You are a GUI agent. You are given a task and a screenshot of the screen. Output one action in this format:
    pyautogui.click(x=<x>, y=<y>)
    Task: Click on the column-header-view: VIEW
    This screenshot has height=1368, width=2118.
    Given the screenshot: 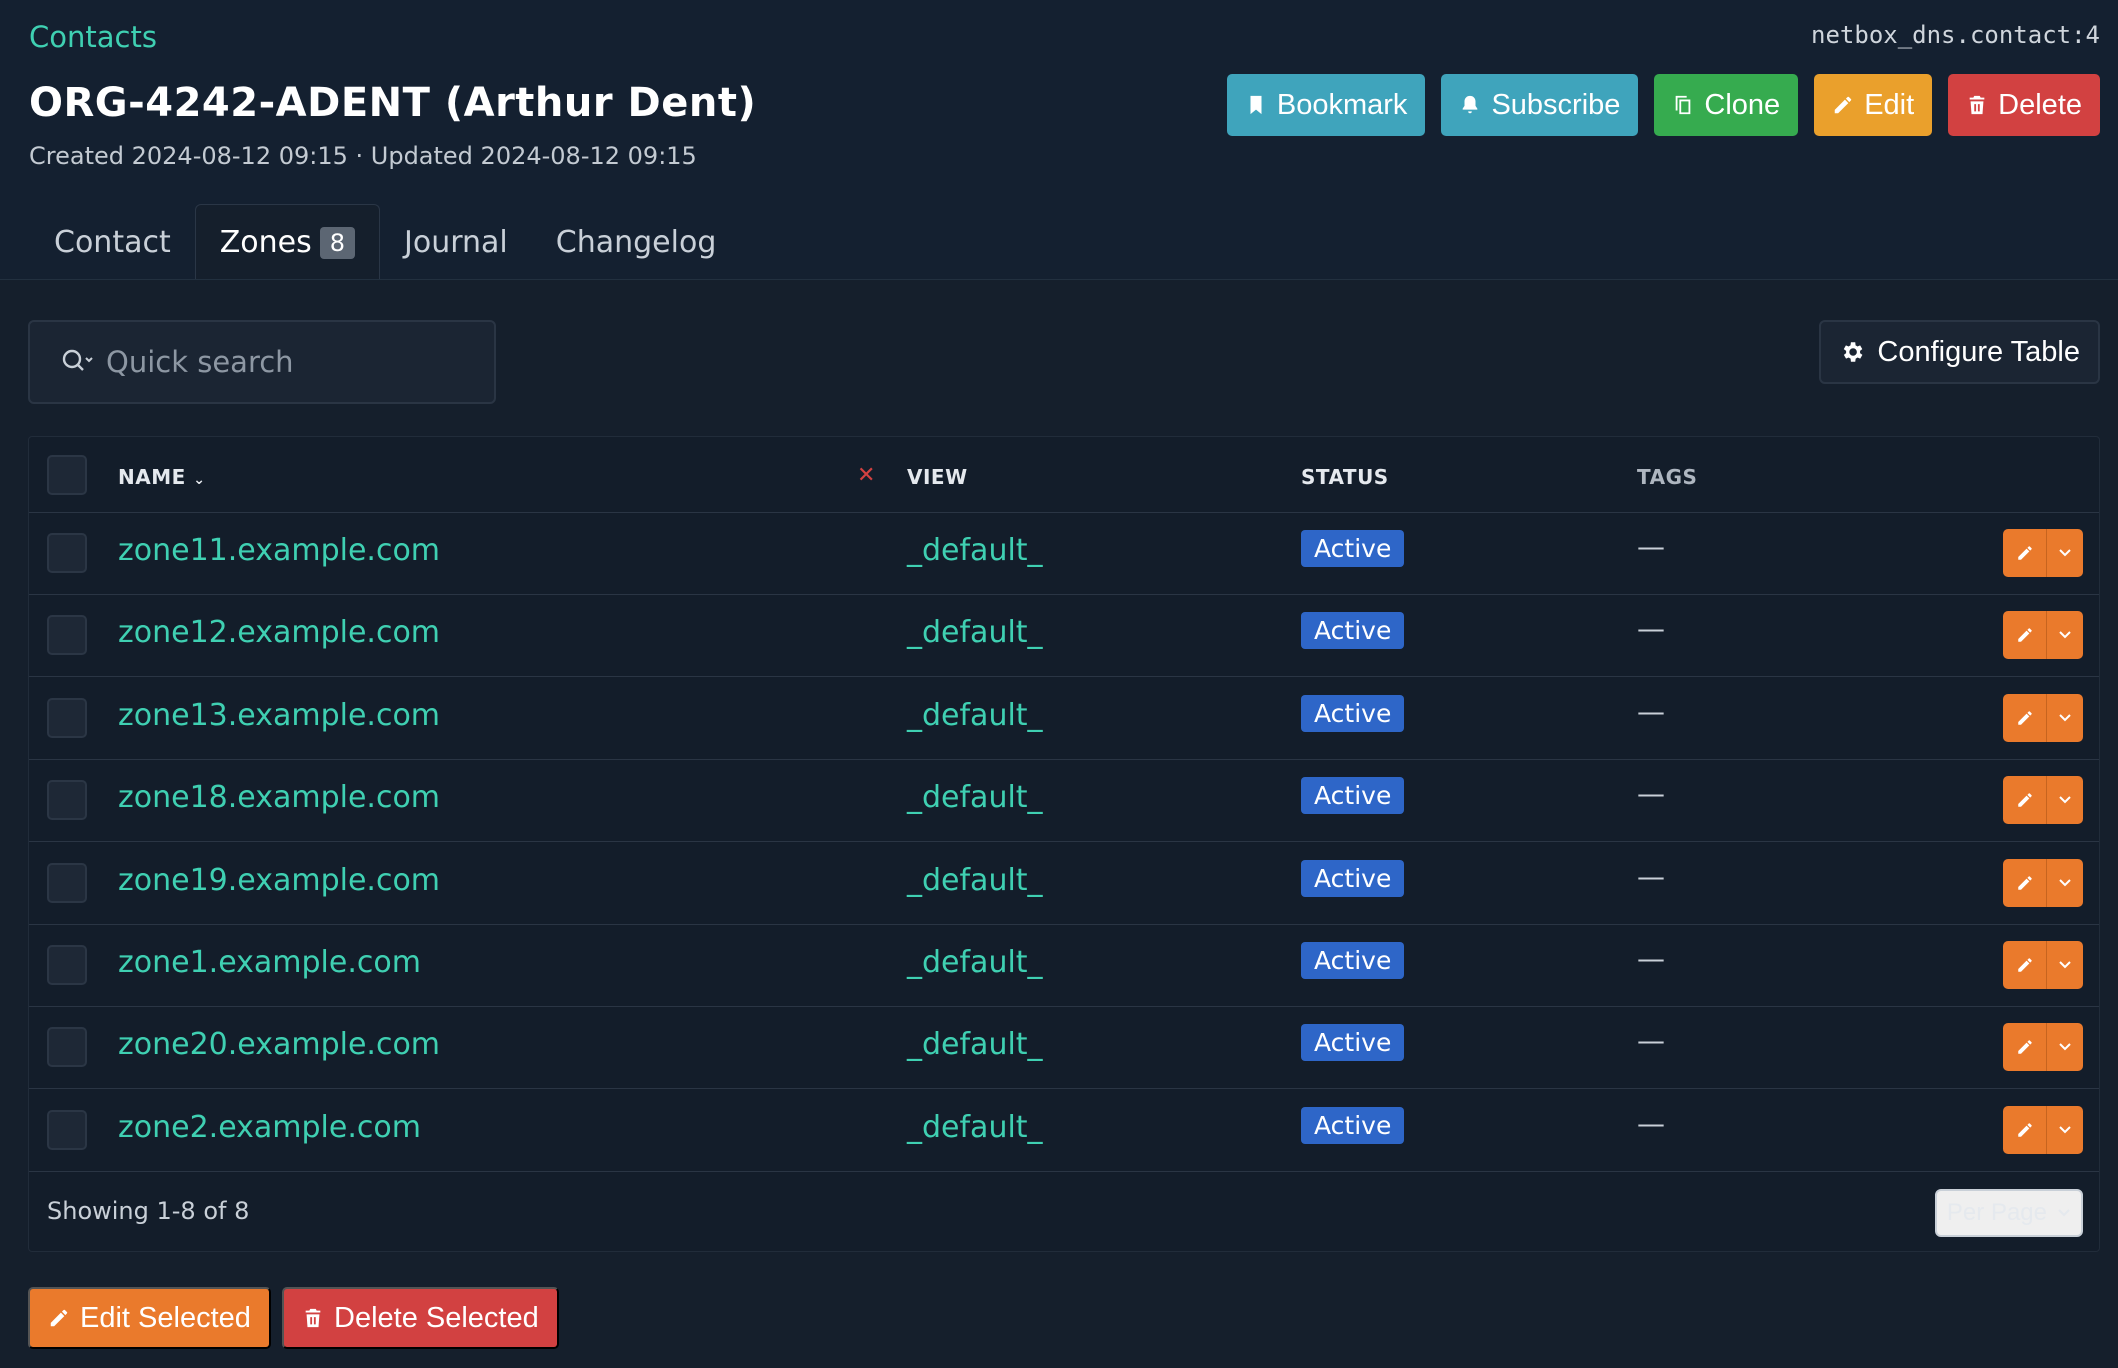 What is the action you would take?
    pyautogui.click(x=937, y=477)
    